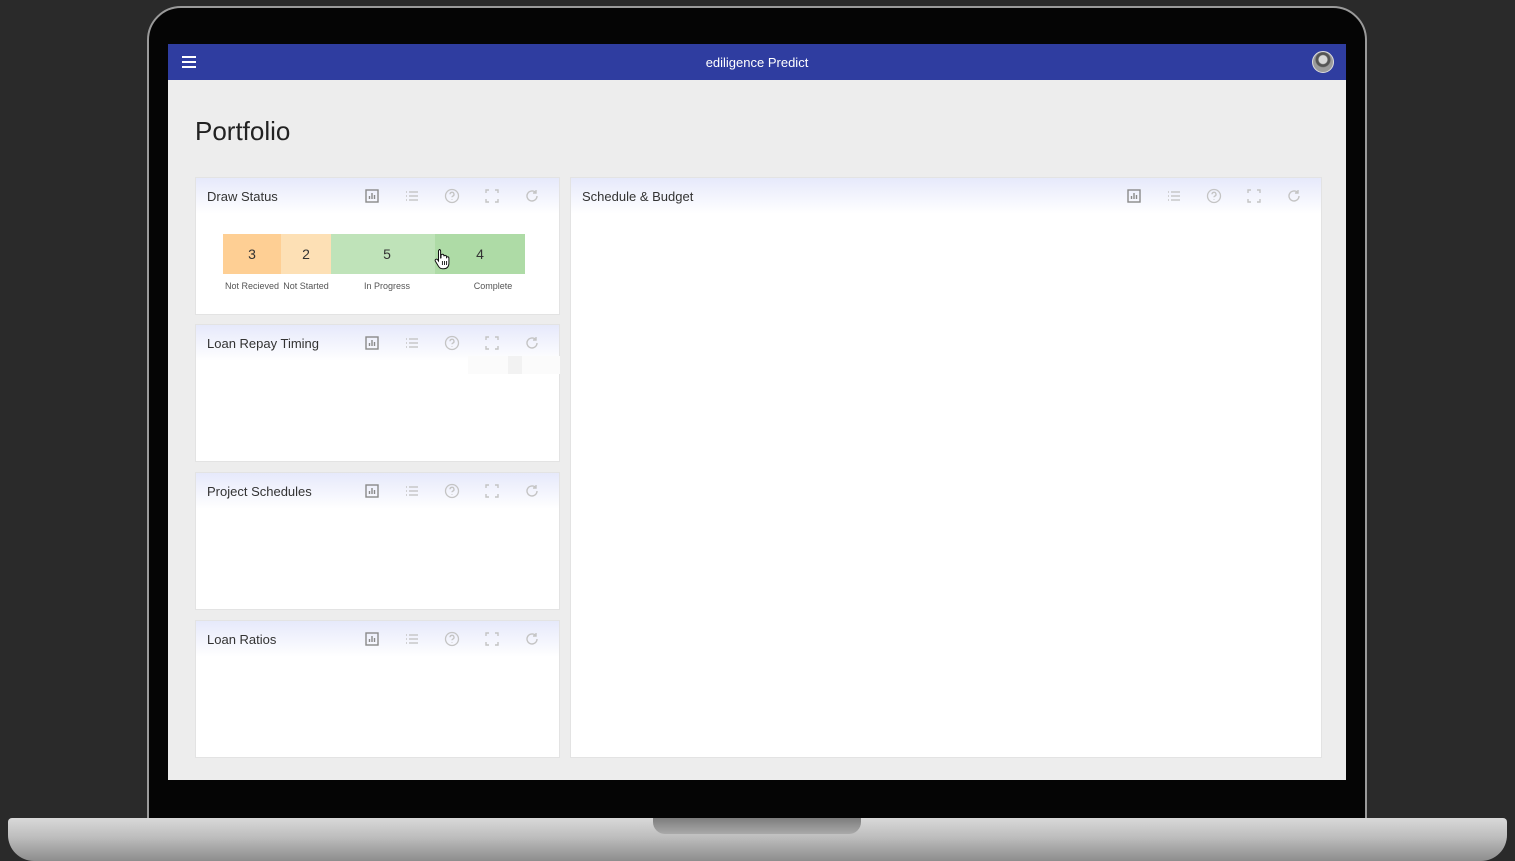 The width and height of the screenshot is (1515, 861). I want to click on segment-in-progress: 5, so click(387, 254).